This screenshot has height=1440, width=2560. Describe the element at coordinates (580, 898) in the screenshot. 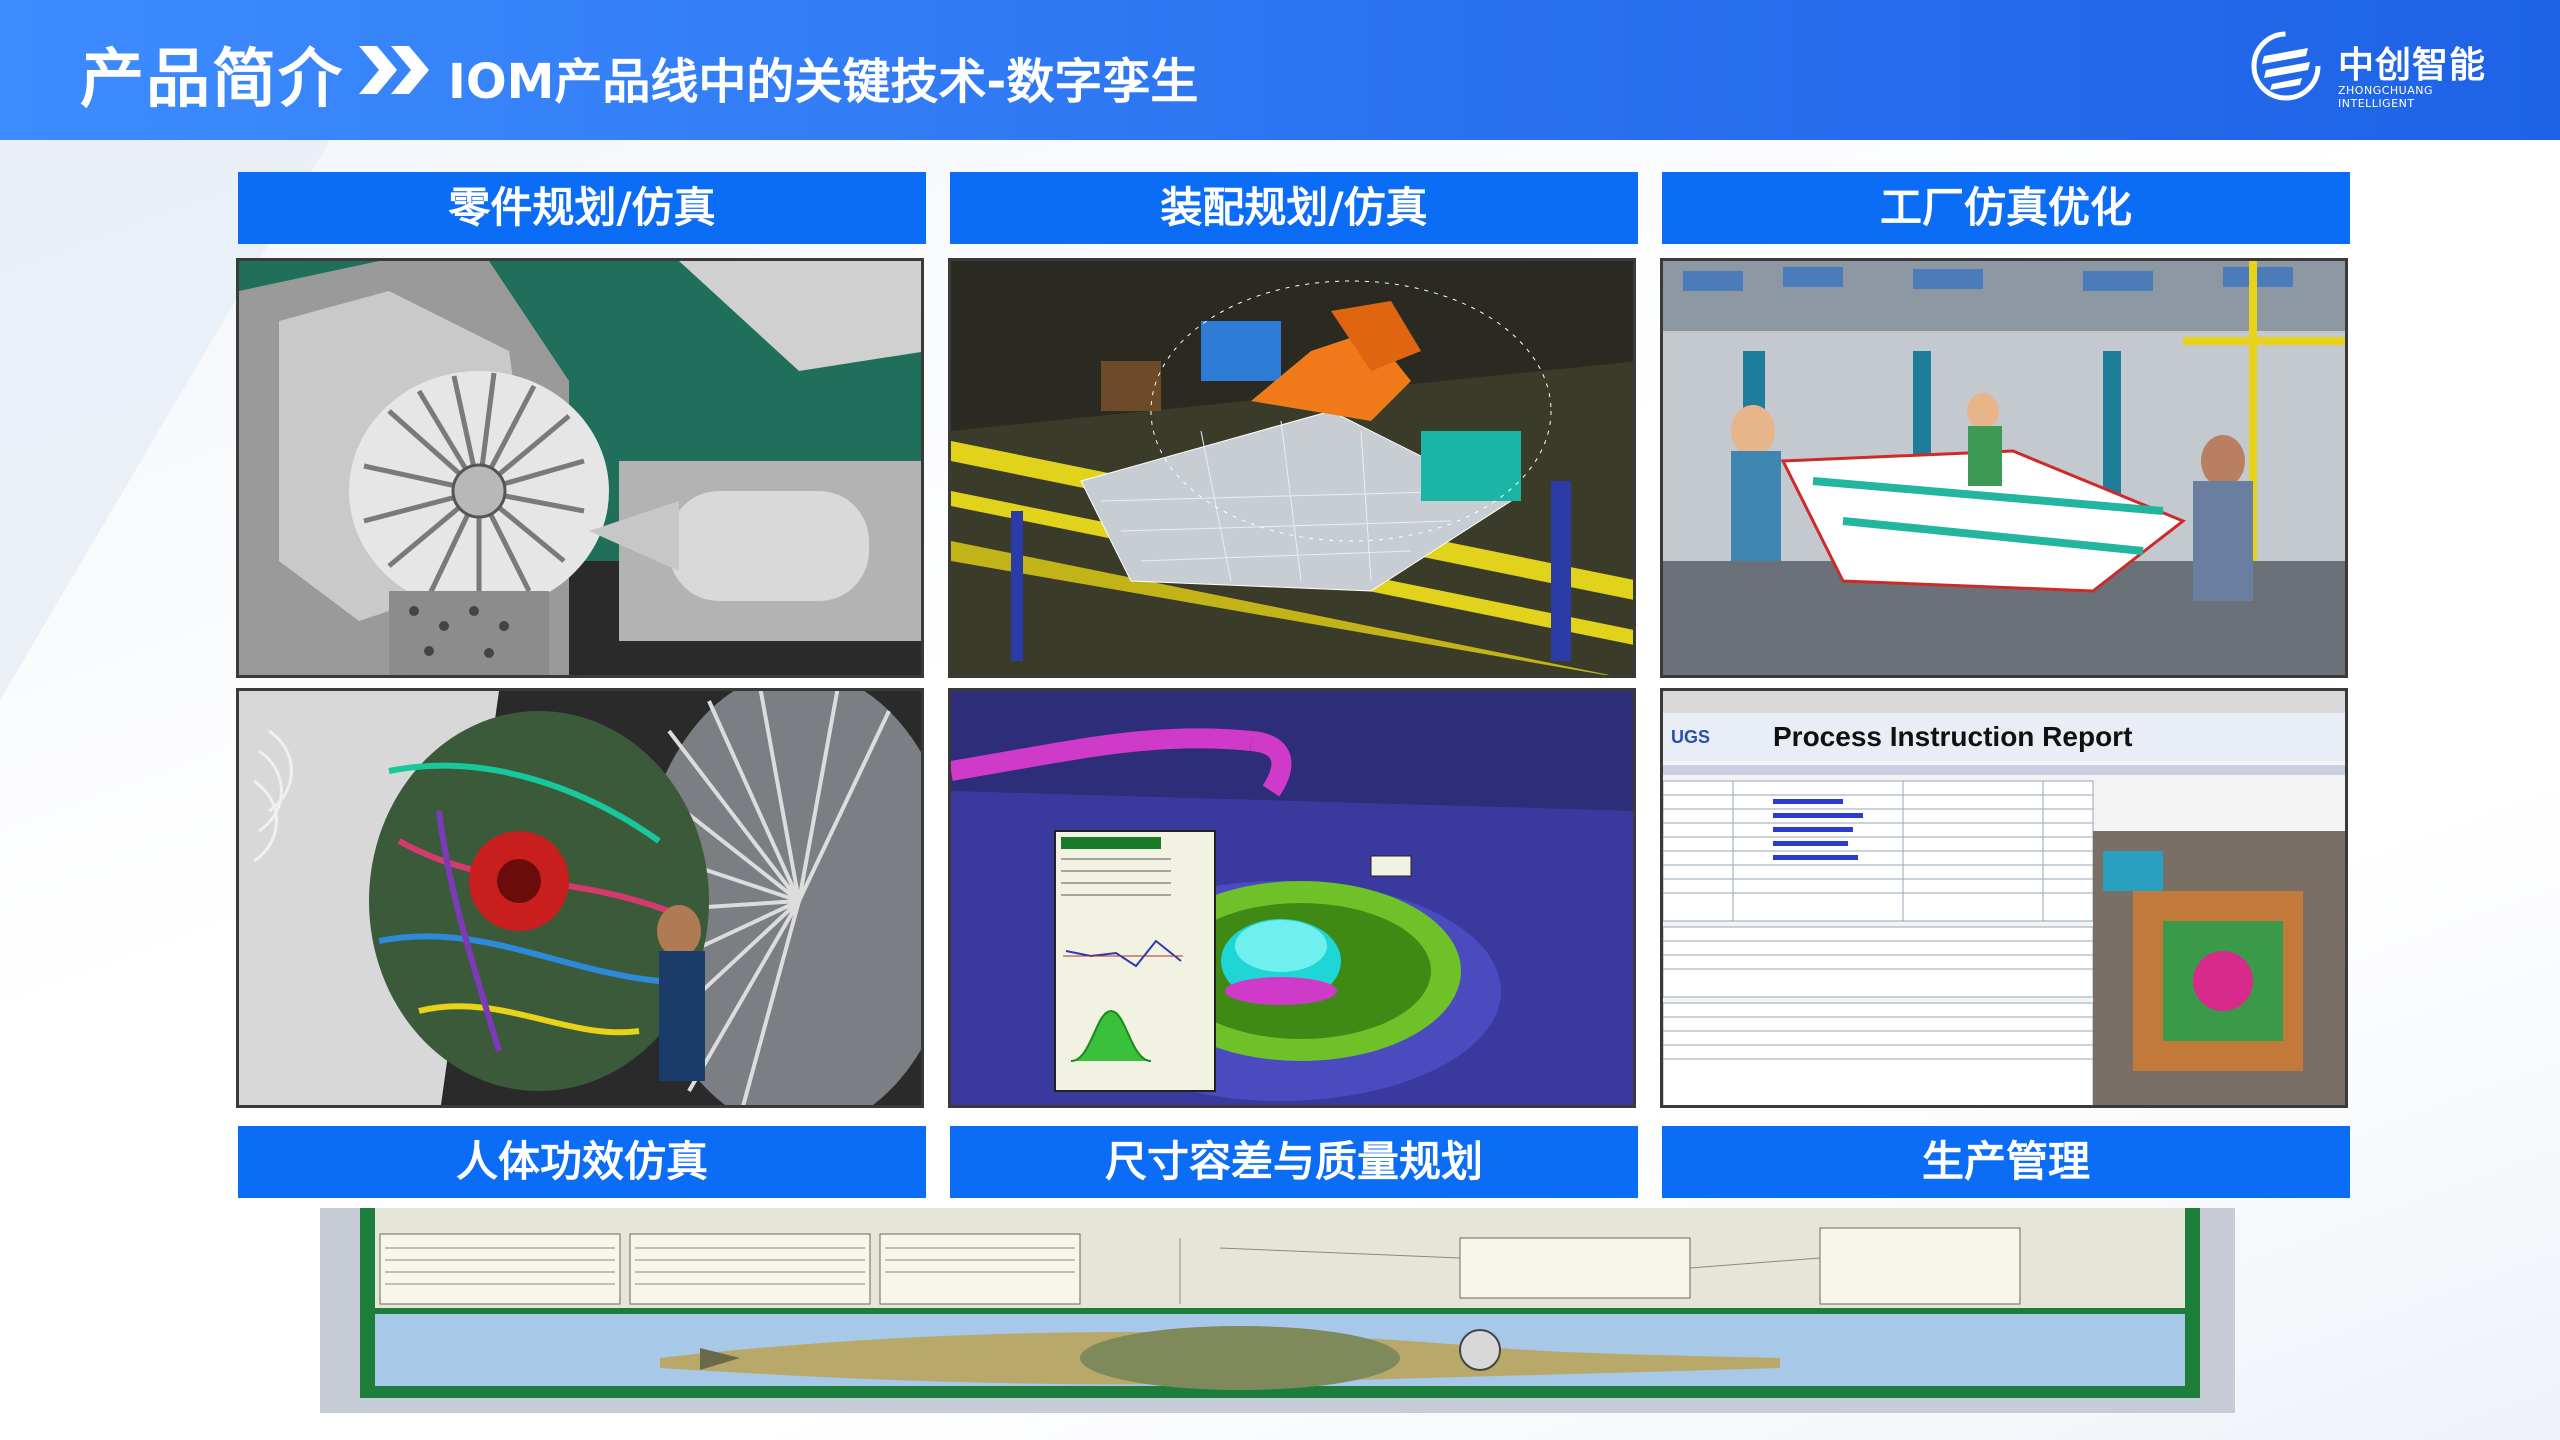

I see `image-ergonomics-engine` at that location.